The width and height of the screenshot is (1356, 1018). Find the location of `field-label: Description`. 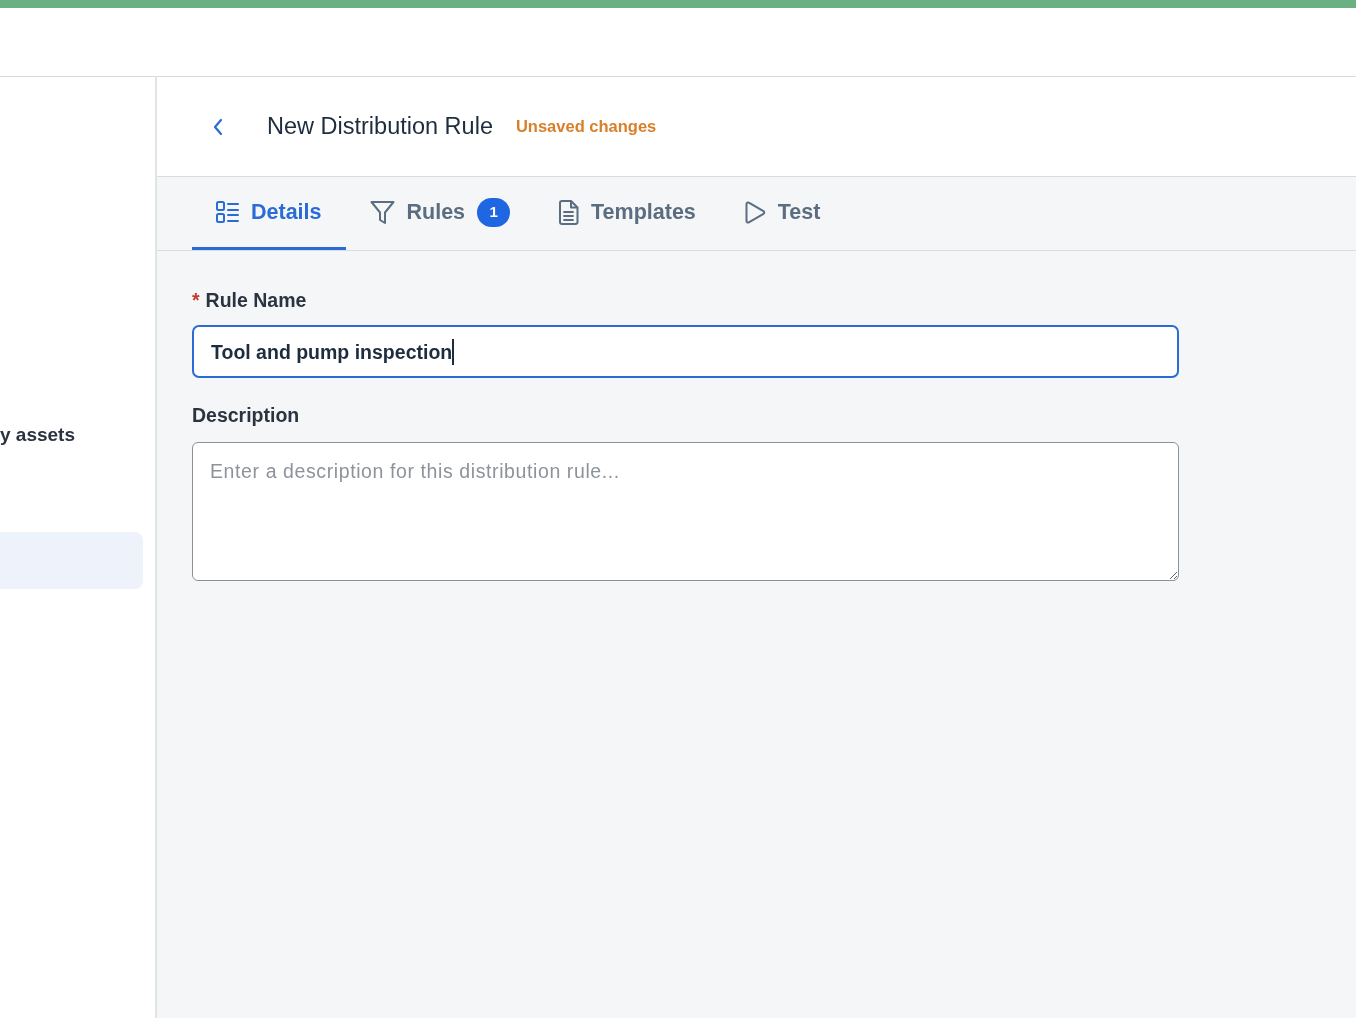

field-label: Description is located at coordinates (246, 415).